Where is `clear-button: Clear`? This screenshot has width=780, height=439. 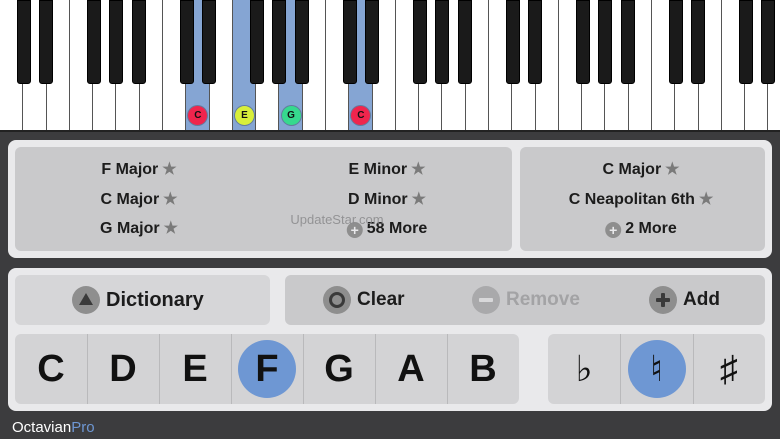
clear-button: Clear is located at coordinates (364, 300).